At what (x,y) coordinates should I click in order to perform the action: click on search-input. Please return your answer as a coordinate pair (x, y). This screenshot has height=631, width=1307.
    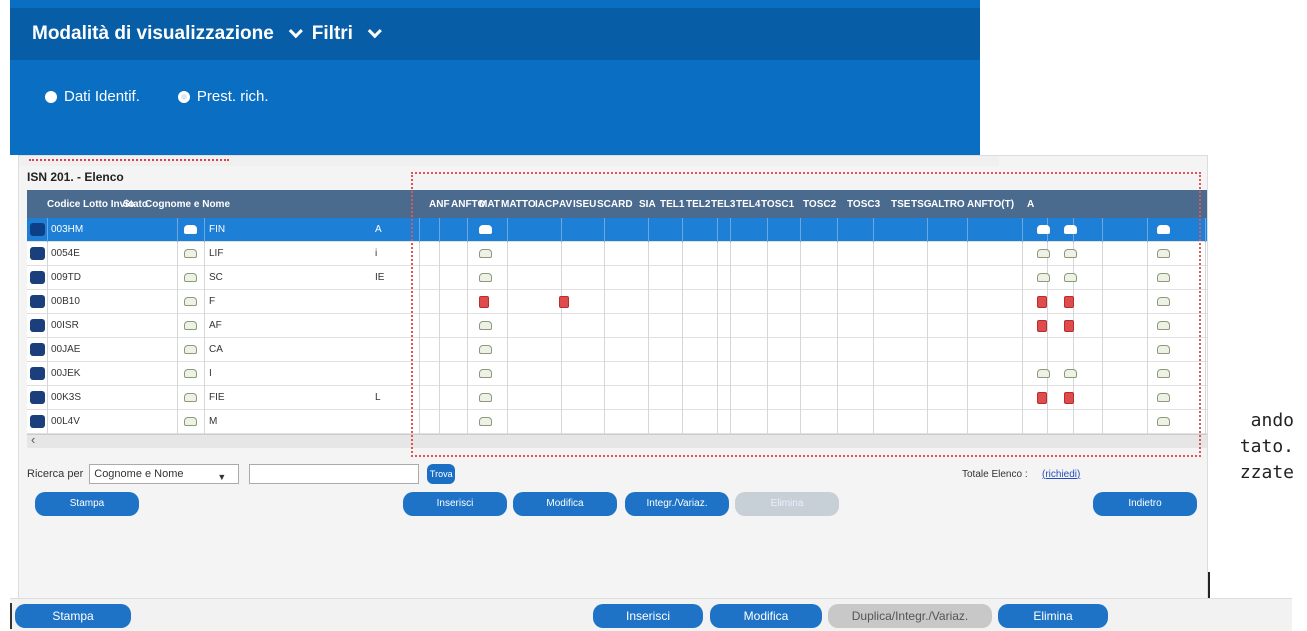
    Looking at the image, I should click on (334, 474).